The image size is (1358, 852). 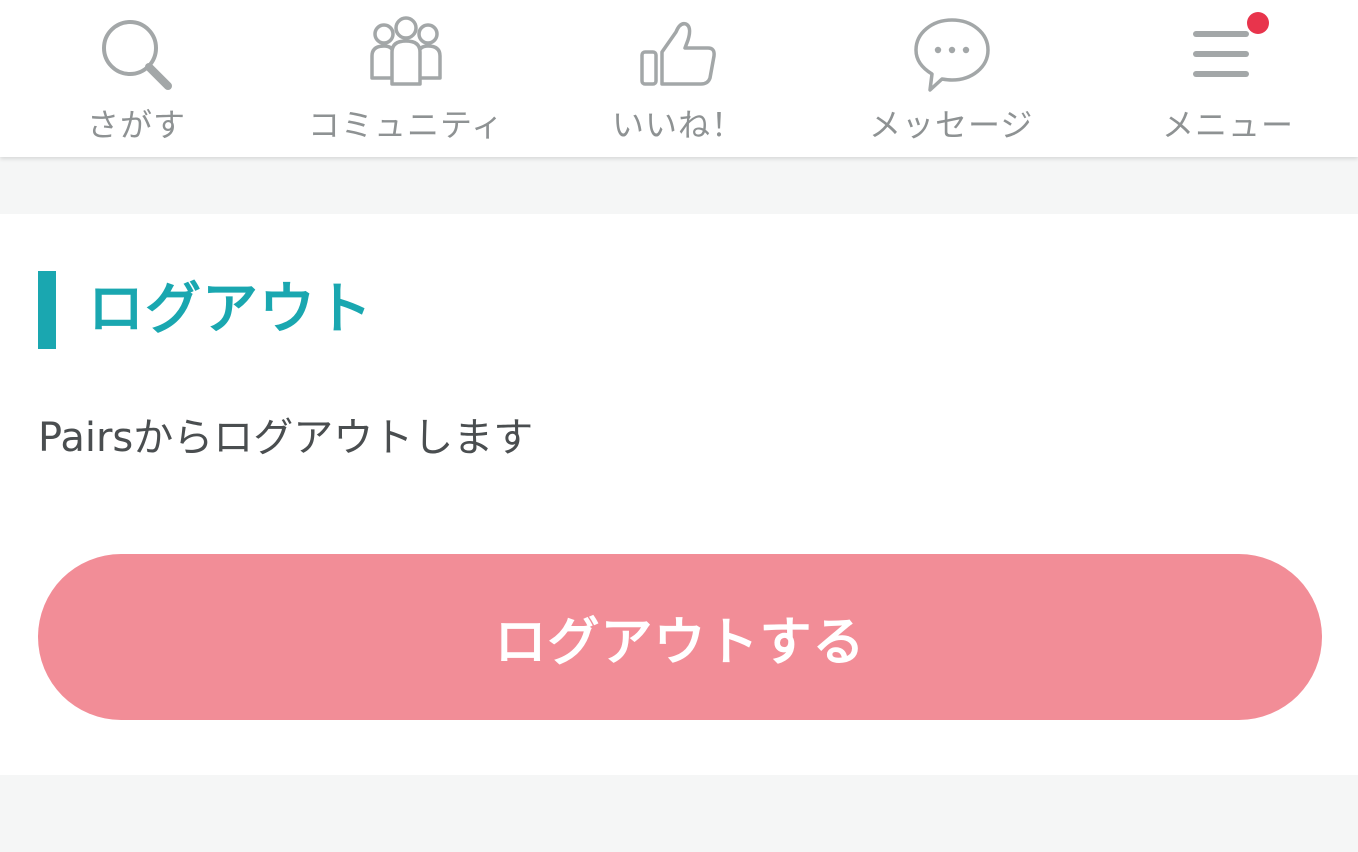 I want to click on tab-messages: メッセージ, so click(x=951, y=78).